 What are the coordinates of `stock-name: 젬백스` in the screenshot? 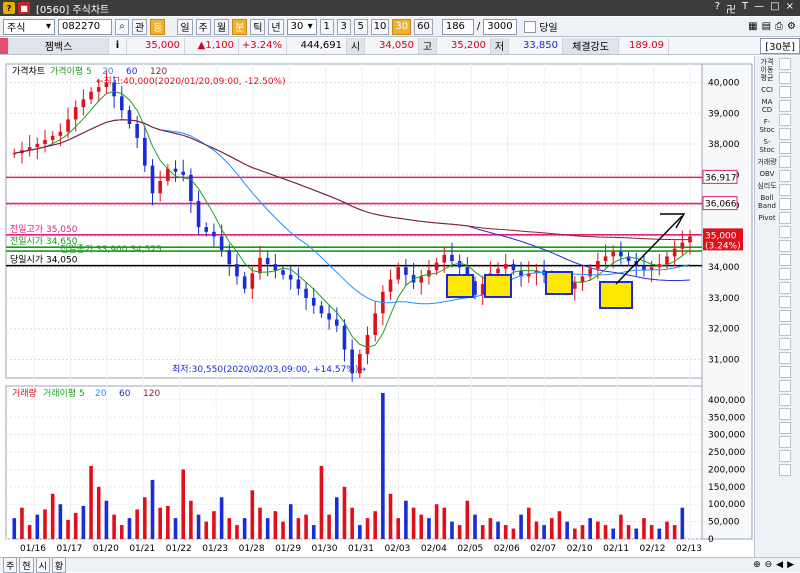 It's located at (59, 45).